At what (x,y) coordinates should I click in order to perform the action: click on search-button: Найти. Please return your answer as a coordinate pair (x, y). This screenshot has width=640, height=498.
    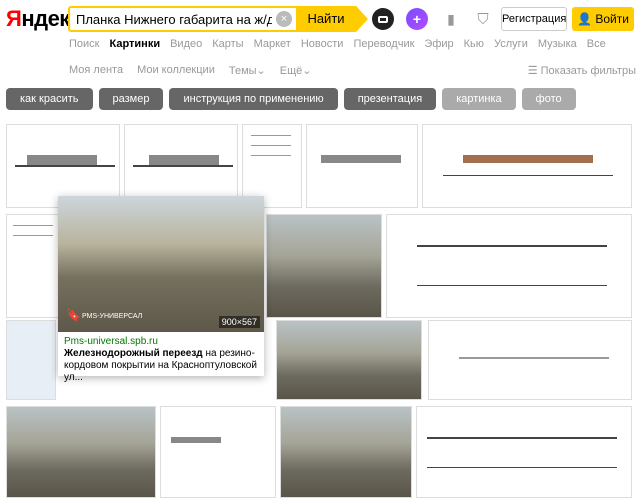
    Looking at the image, I should click on (332, 19).